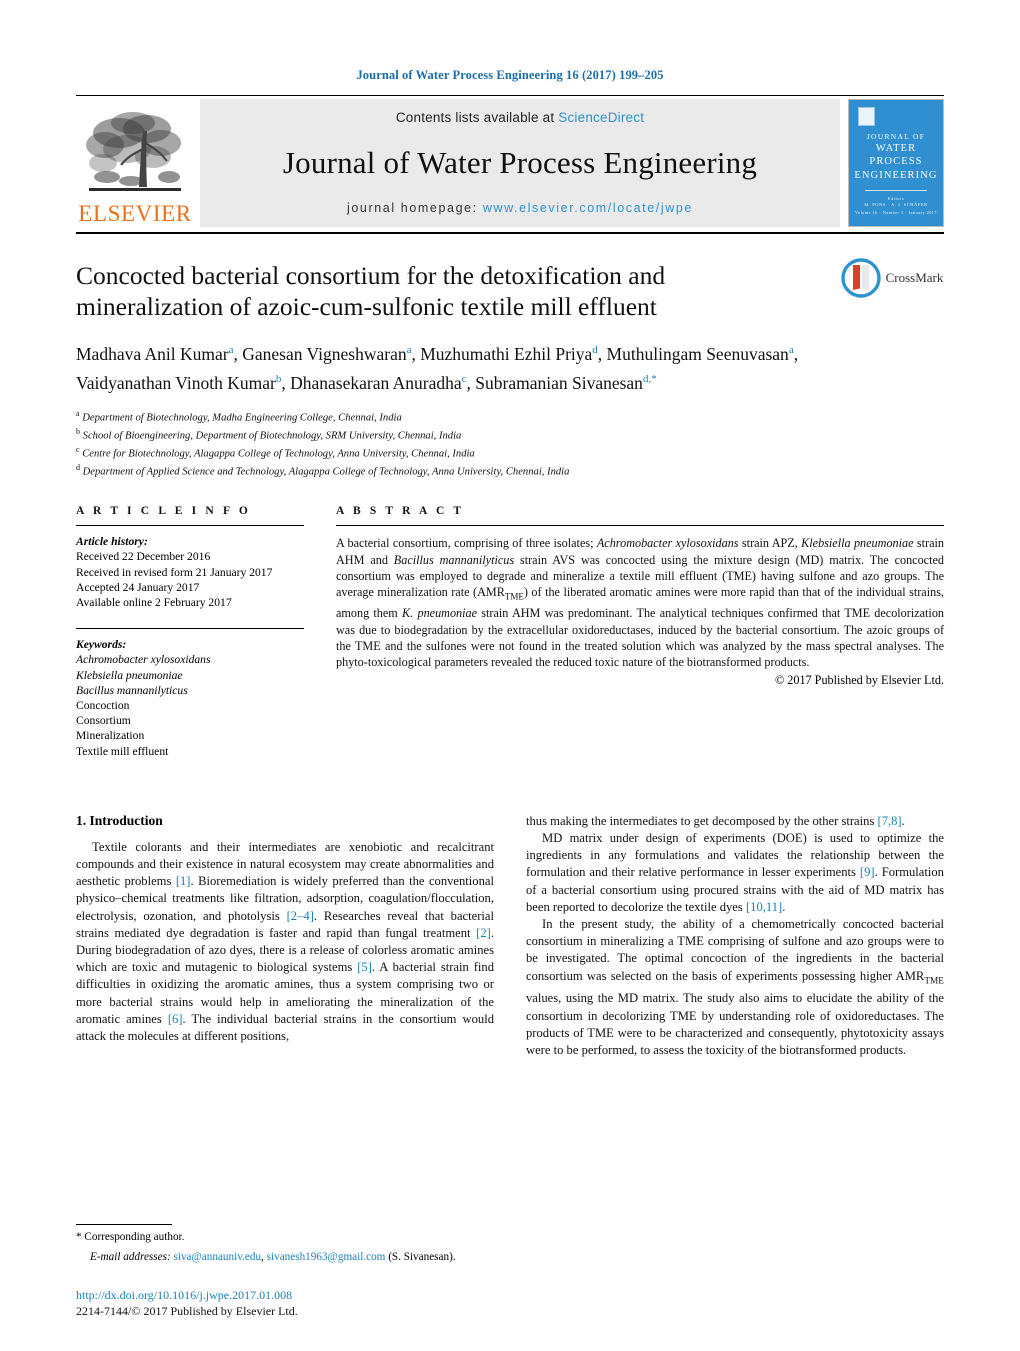  Describe the element at coordinates (122, 751) in the screenshot. I see `keyword-item: Textile mill effluent` at that location.